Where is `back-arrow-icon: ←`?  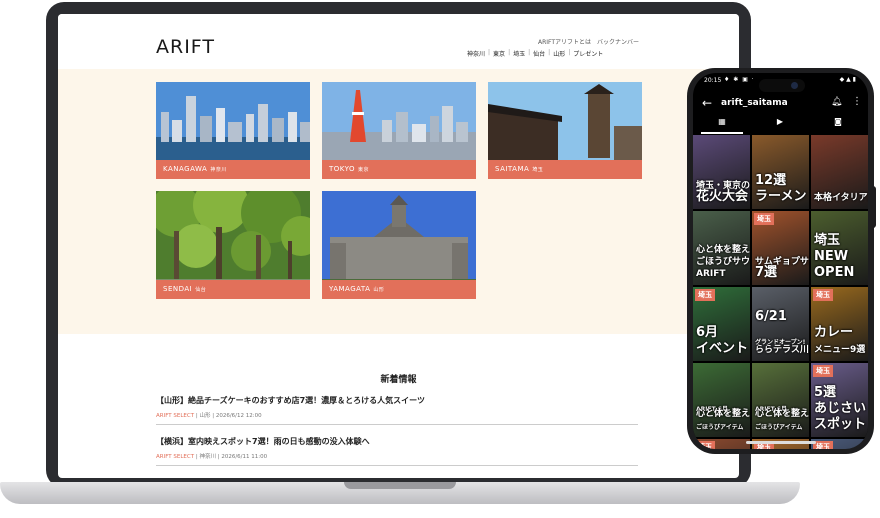
back-arrow-icon: ← is located at coordinates (707, 103).